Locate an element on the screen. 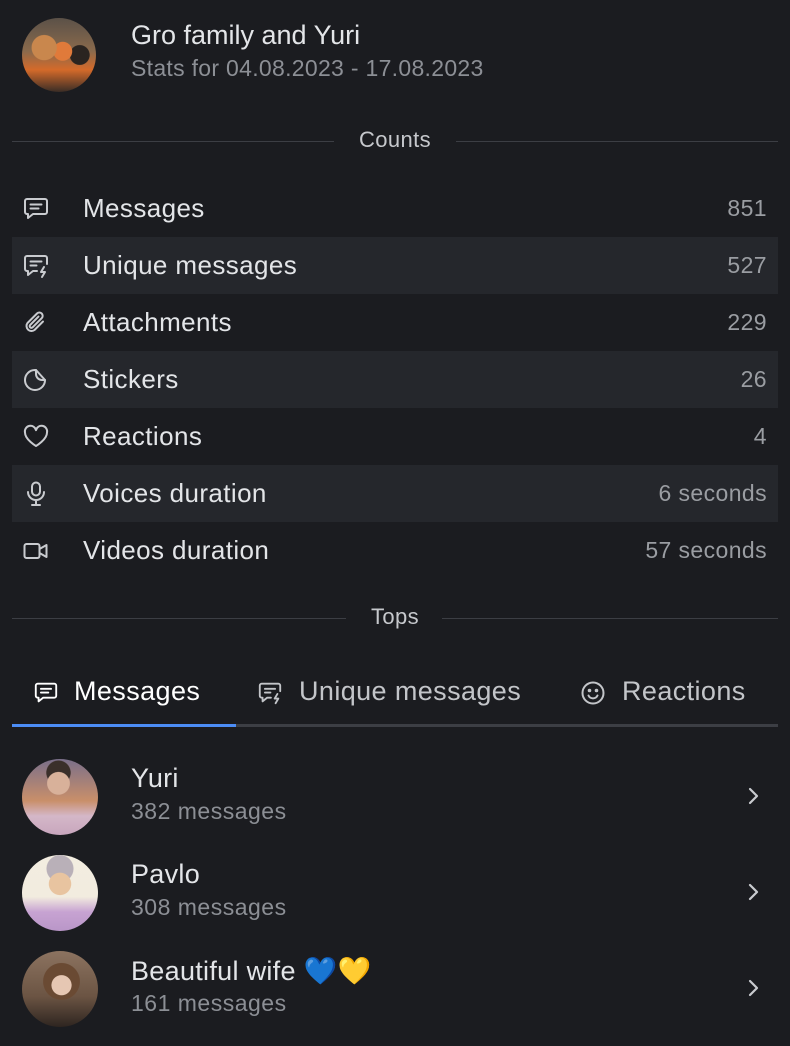  microphone-icon is located at coordinates (36, 494).